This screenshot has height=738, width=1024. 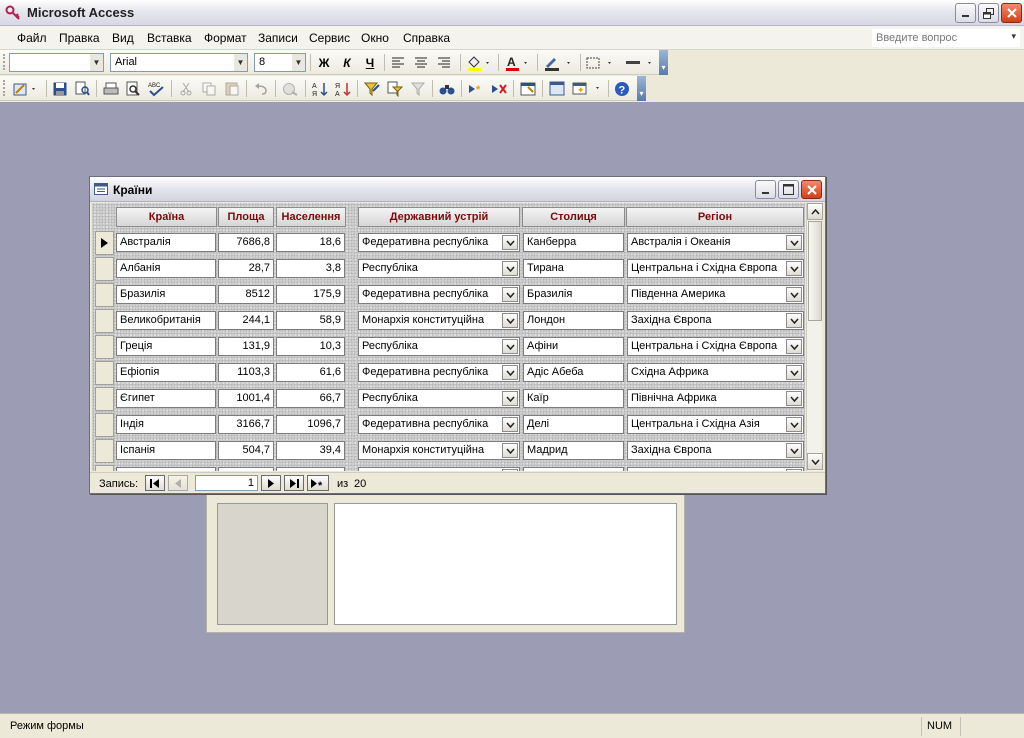 I want to click on print-preview-button, so click(x=133, y=88).